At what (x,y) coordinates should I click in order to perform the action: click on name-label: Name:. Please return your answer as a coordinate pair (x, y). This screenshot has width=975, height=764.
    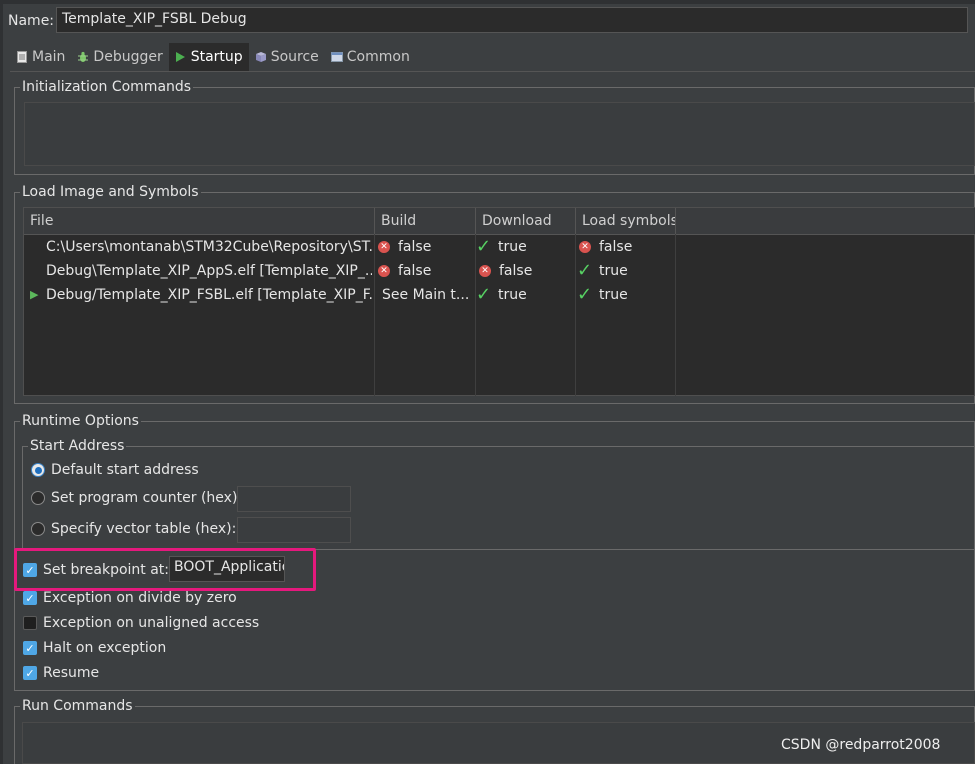
    Looking at the image, I should click on (31, 21).